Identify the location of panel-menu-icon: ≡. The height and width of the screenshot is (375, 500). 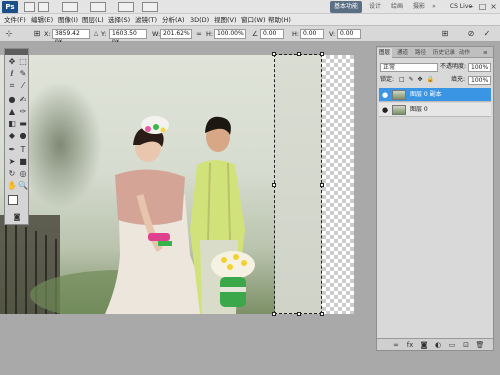
(485, 53).